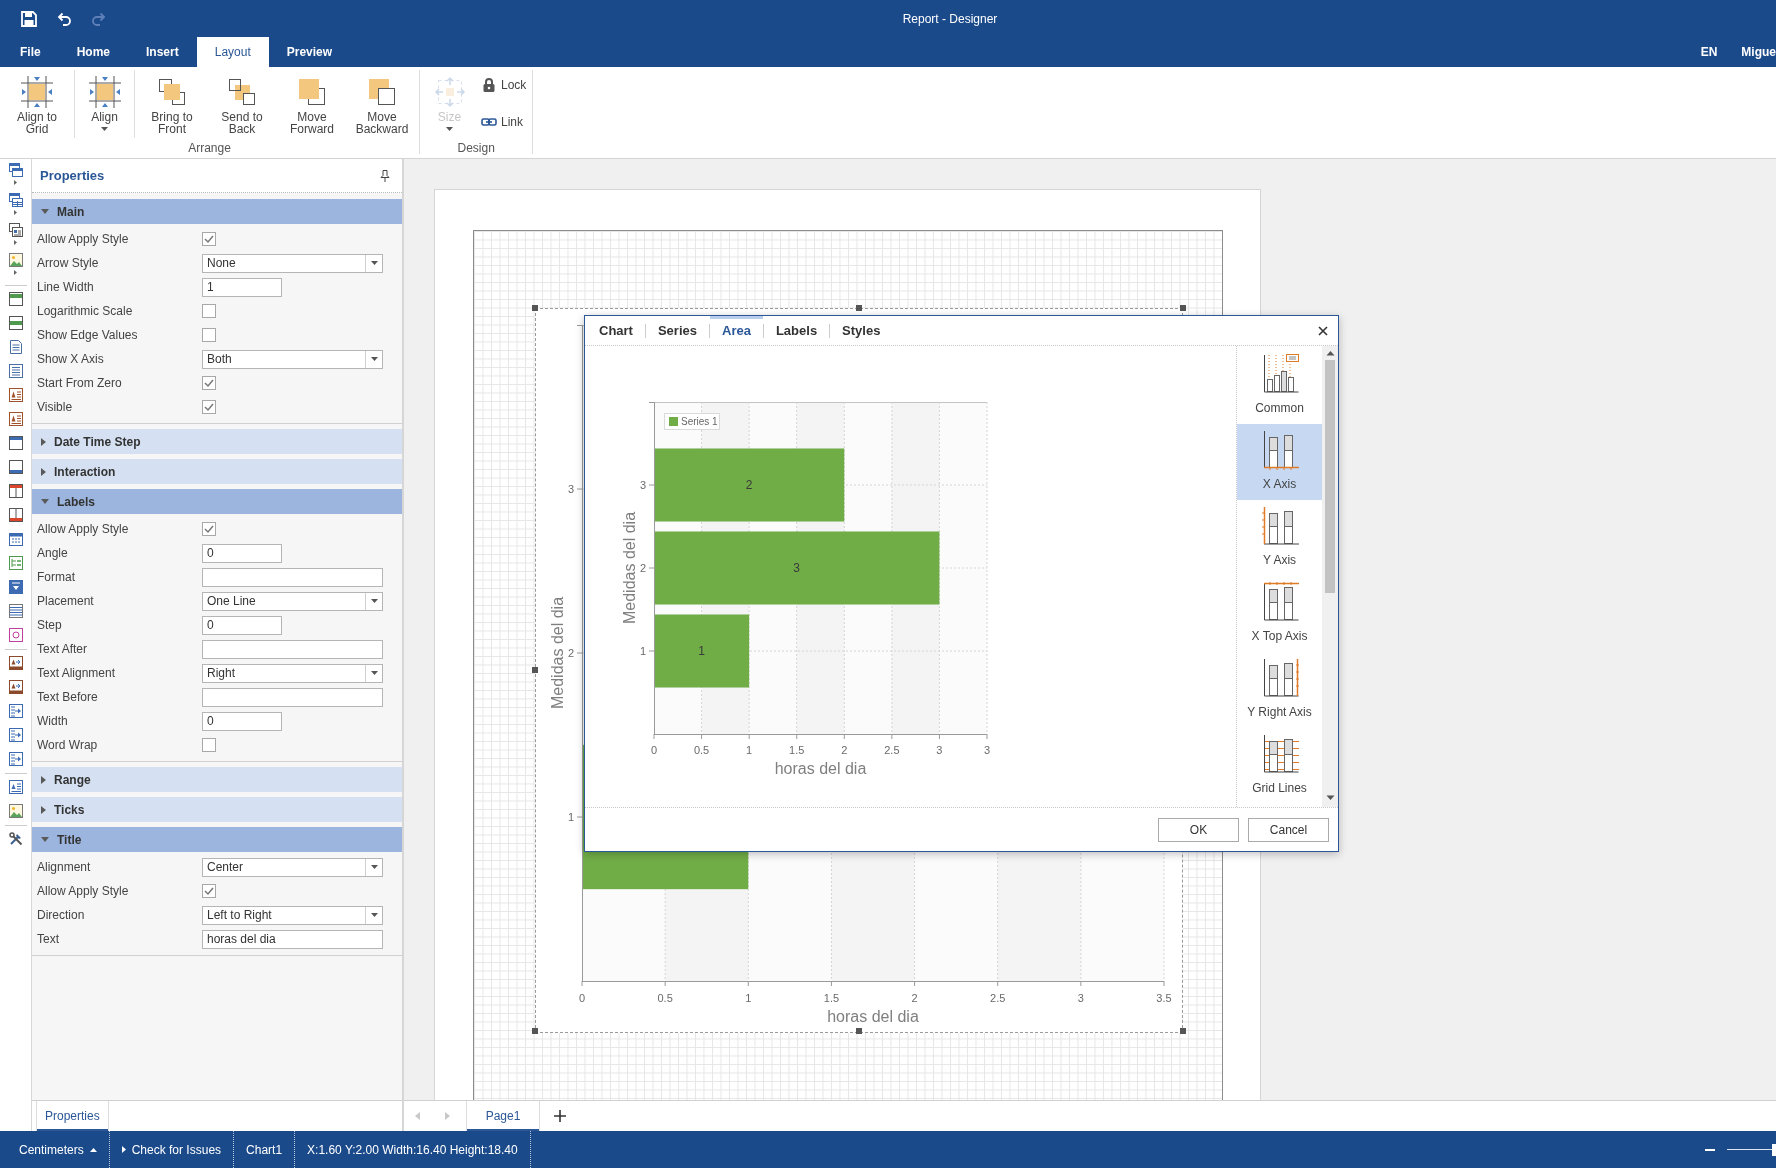 The image size is (1776, 1168). I want to click on page-tab: Page1, so click(503, 1116).